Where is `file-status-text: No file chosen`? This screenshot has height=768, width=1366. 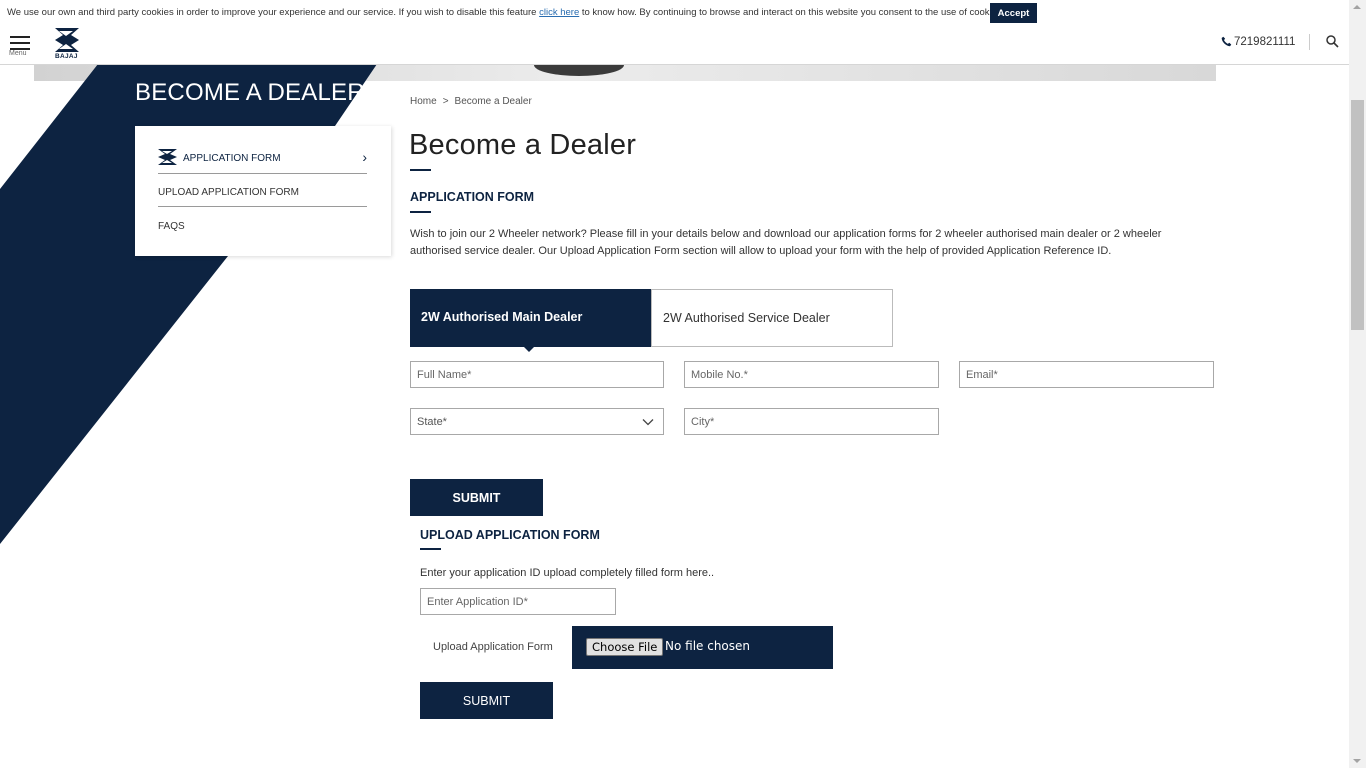 file-status-text: No file chosen is located at coordinates (708, 646).